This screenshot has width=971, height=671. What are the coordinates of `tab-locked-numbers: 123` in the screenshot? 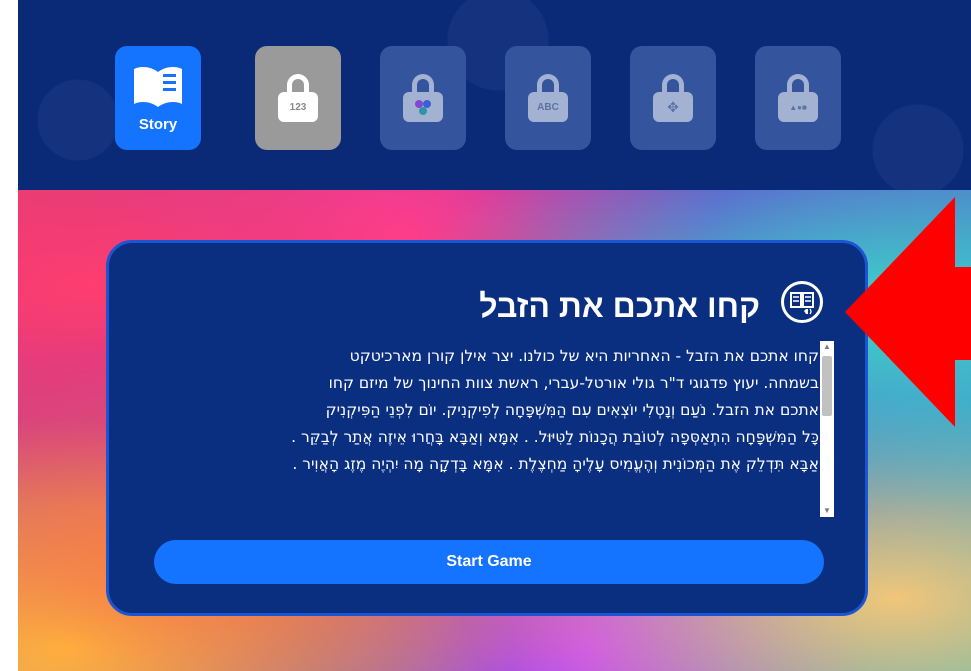 It's located at (298, 98).